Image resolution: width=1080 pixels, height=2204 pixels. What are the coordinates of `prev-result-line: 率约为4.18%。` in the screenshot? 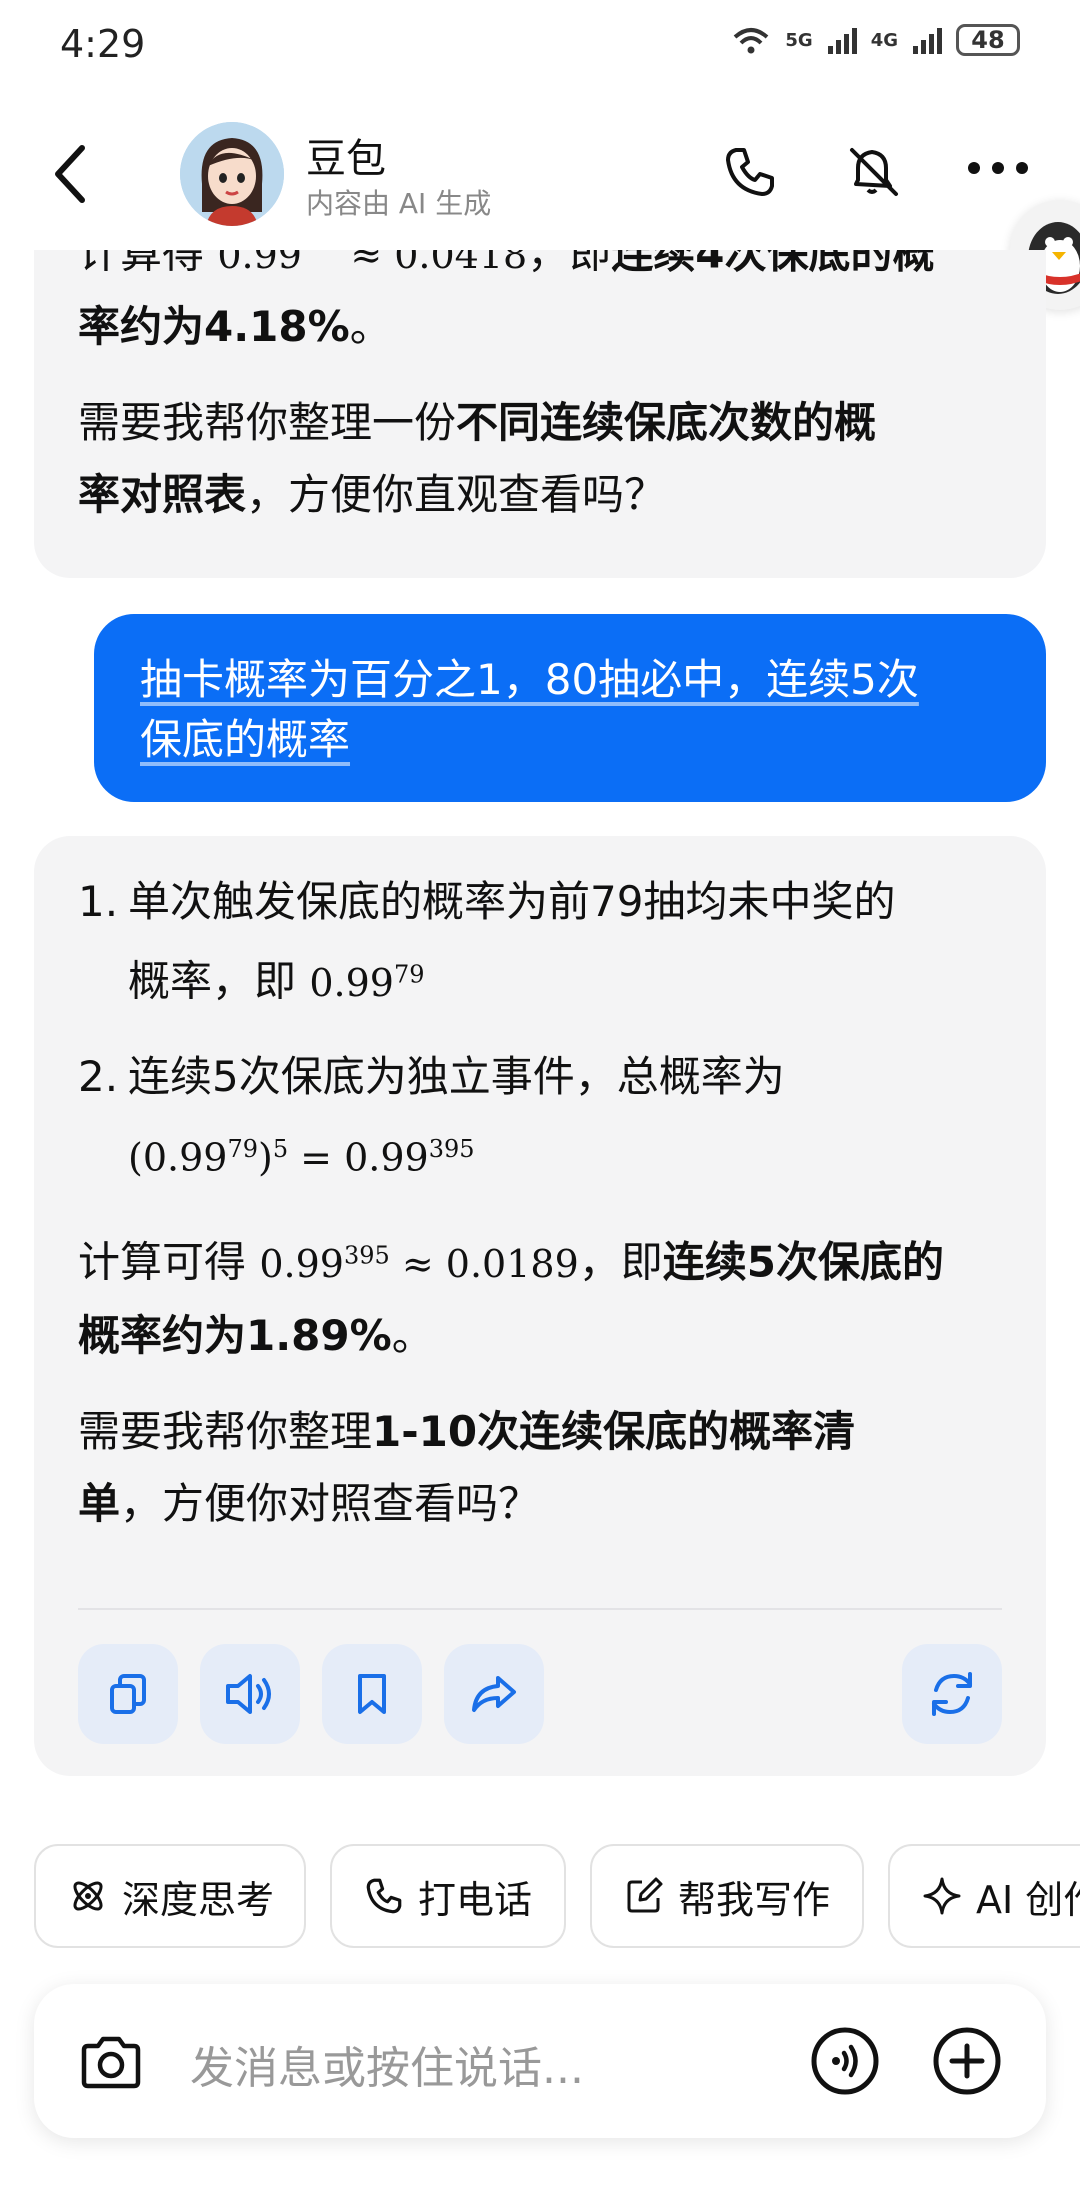 It's located at (540, 327).